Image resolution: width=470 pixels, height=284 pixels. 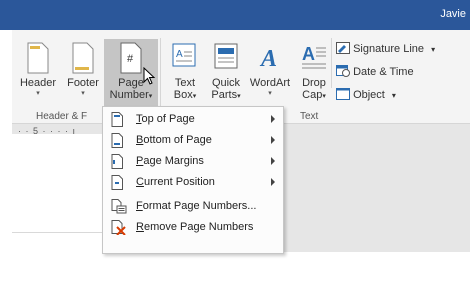 I want to click on quick-parts-label-line2-wrap: Parts▾, so click(x=226, y=96).